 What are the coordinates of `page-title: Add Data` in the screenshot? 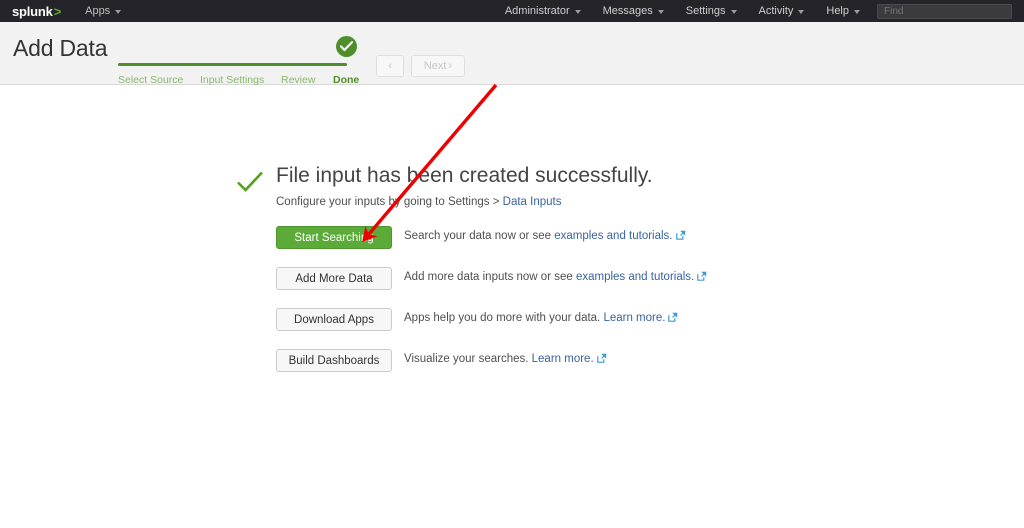 It's located at (60, 48).